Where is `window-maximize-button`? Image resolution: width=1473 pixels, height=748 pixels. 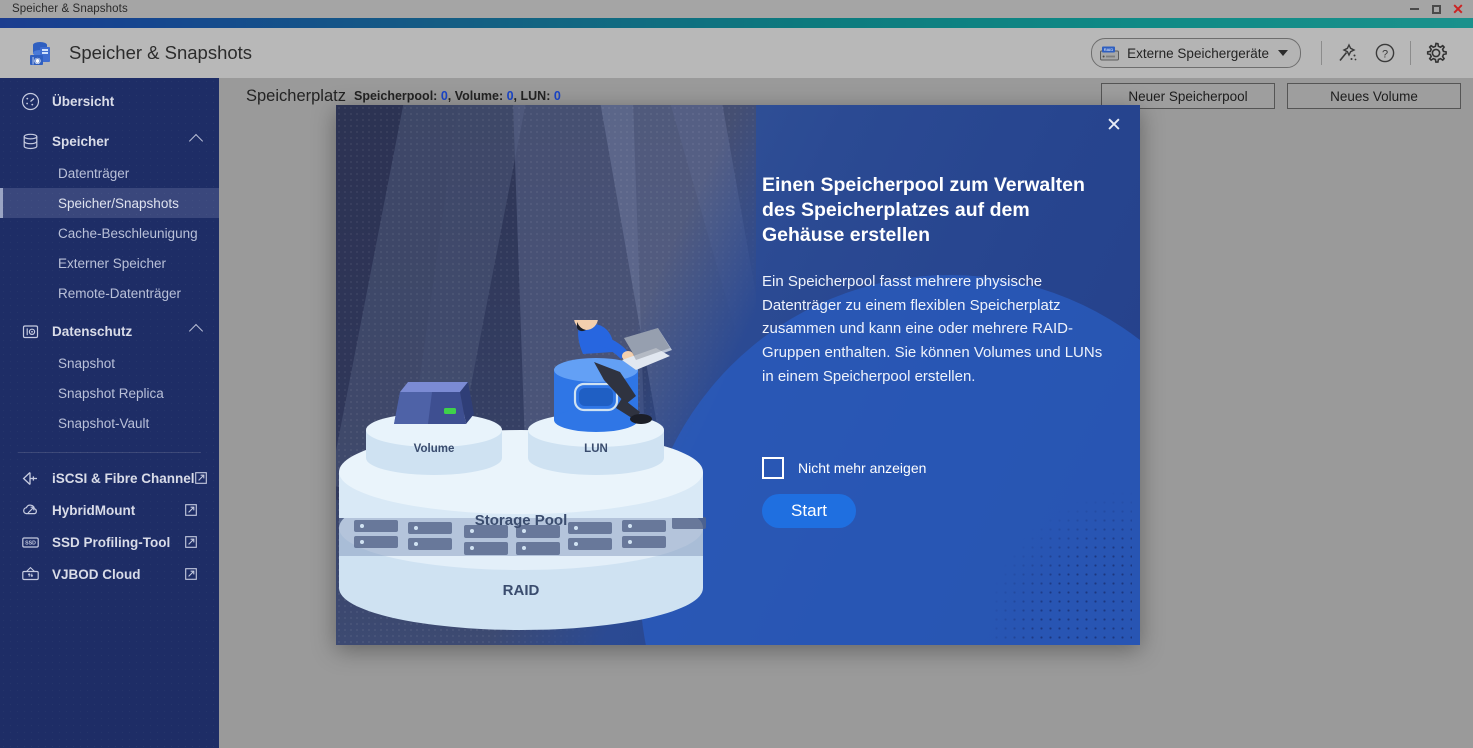 window-maximize-button is located at coordinates (1436, 9).